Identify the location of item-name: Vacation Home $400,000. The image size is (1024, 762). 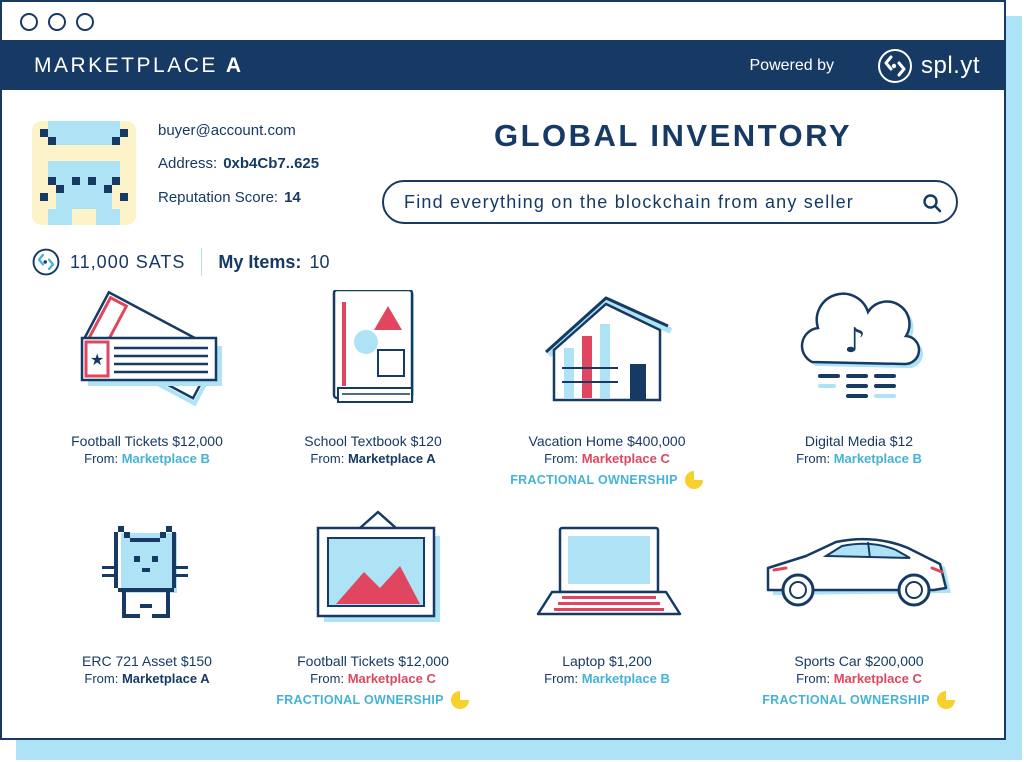
(607, 441).